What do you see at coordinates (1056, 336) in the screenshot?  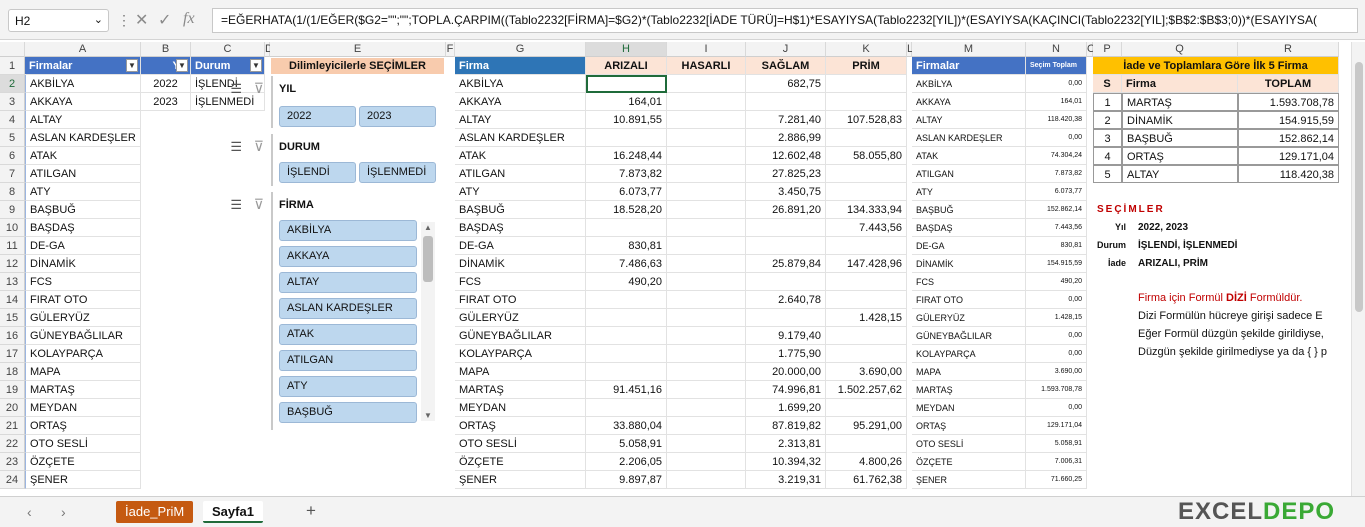 I see `totals-row-value: 0,00` at bounding box center [1056, 336].